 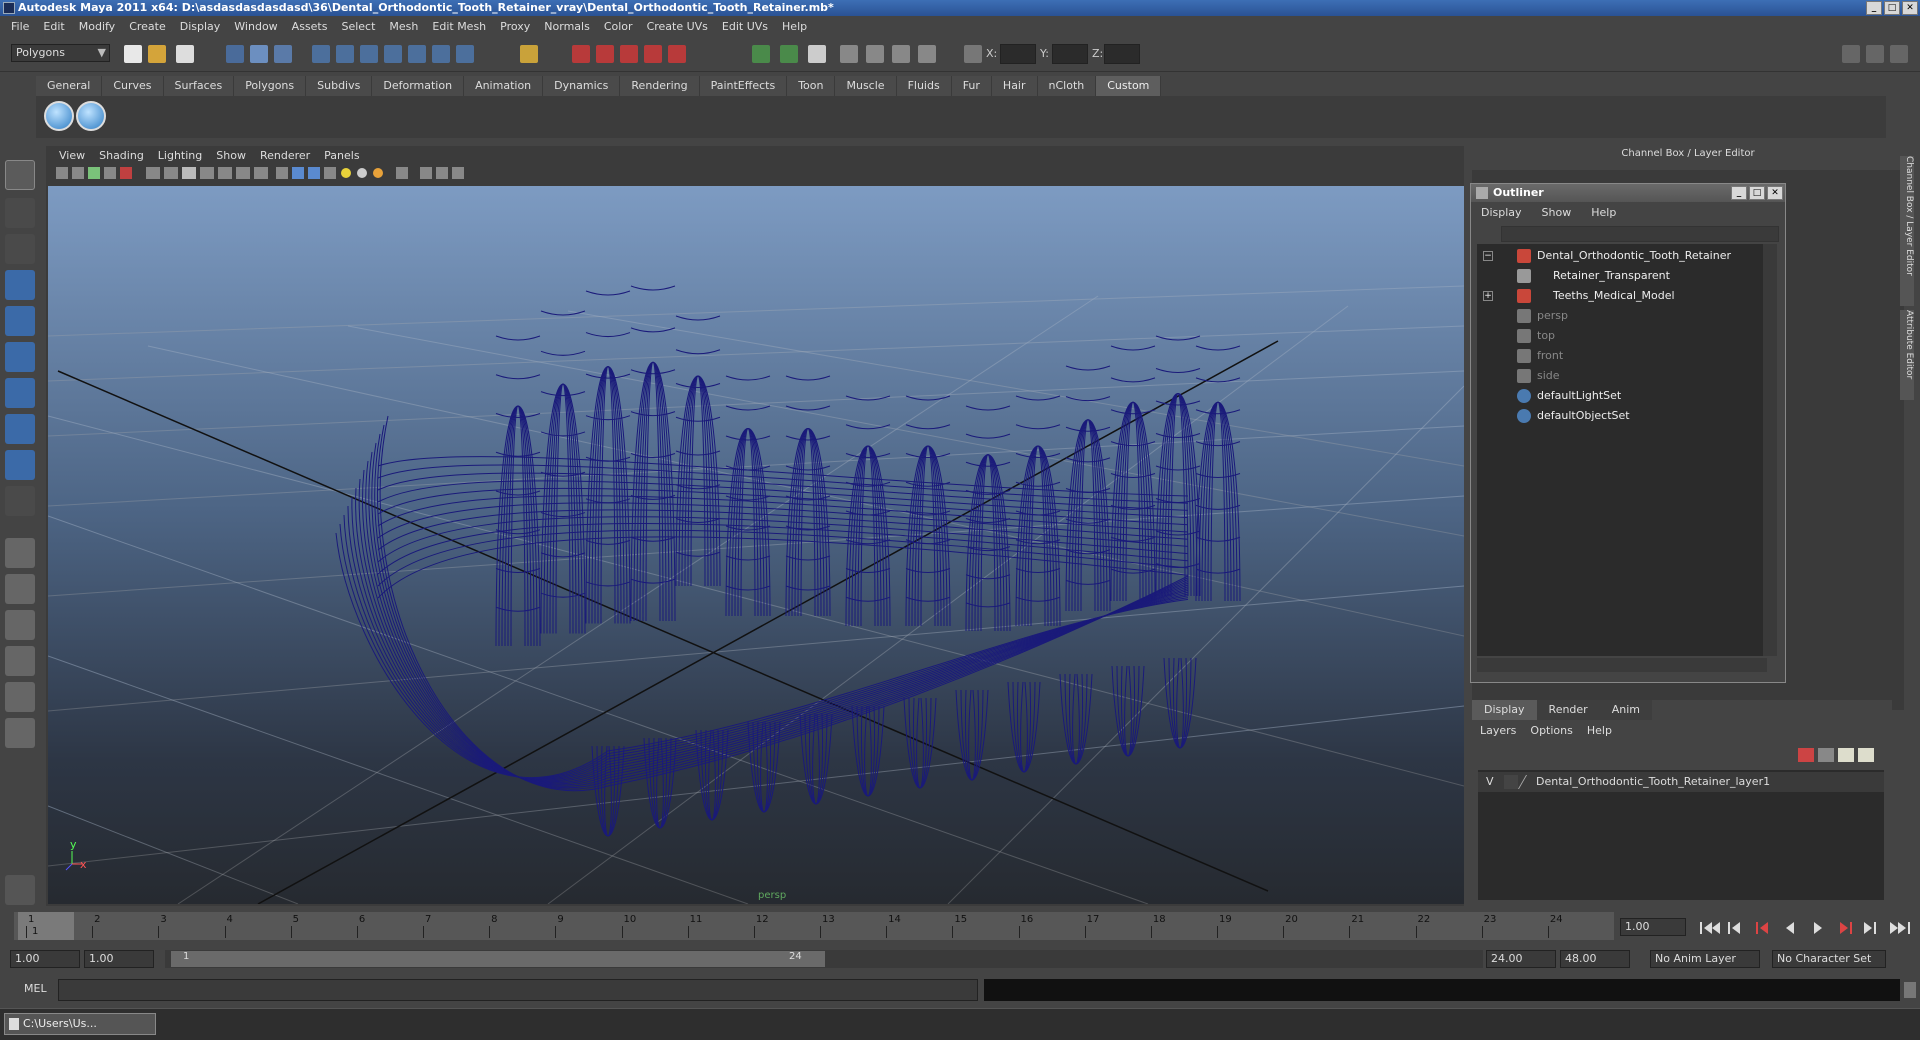 I want to click on outliner-horizontal-scrollbar, so click(x=1622, y=665).